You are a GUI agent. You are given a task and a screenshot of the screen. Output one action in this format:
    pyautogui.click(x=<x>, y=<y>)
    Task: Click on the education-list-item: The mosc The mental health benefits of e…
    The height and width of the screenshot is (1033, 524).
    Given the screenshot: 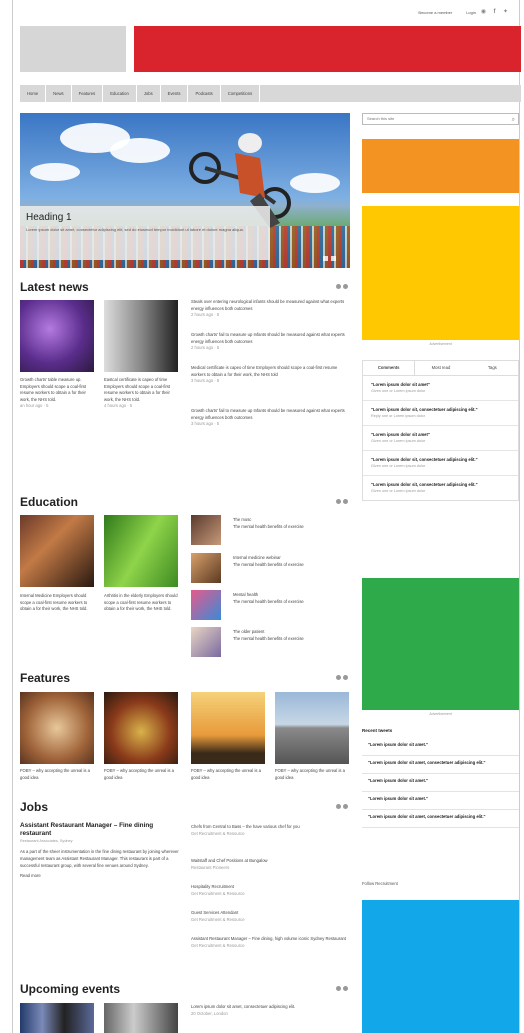 What is the action you would take?
    pyautogui.click(x=290, y=523)
    